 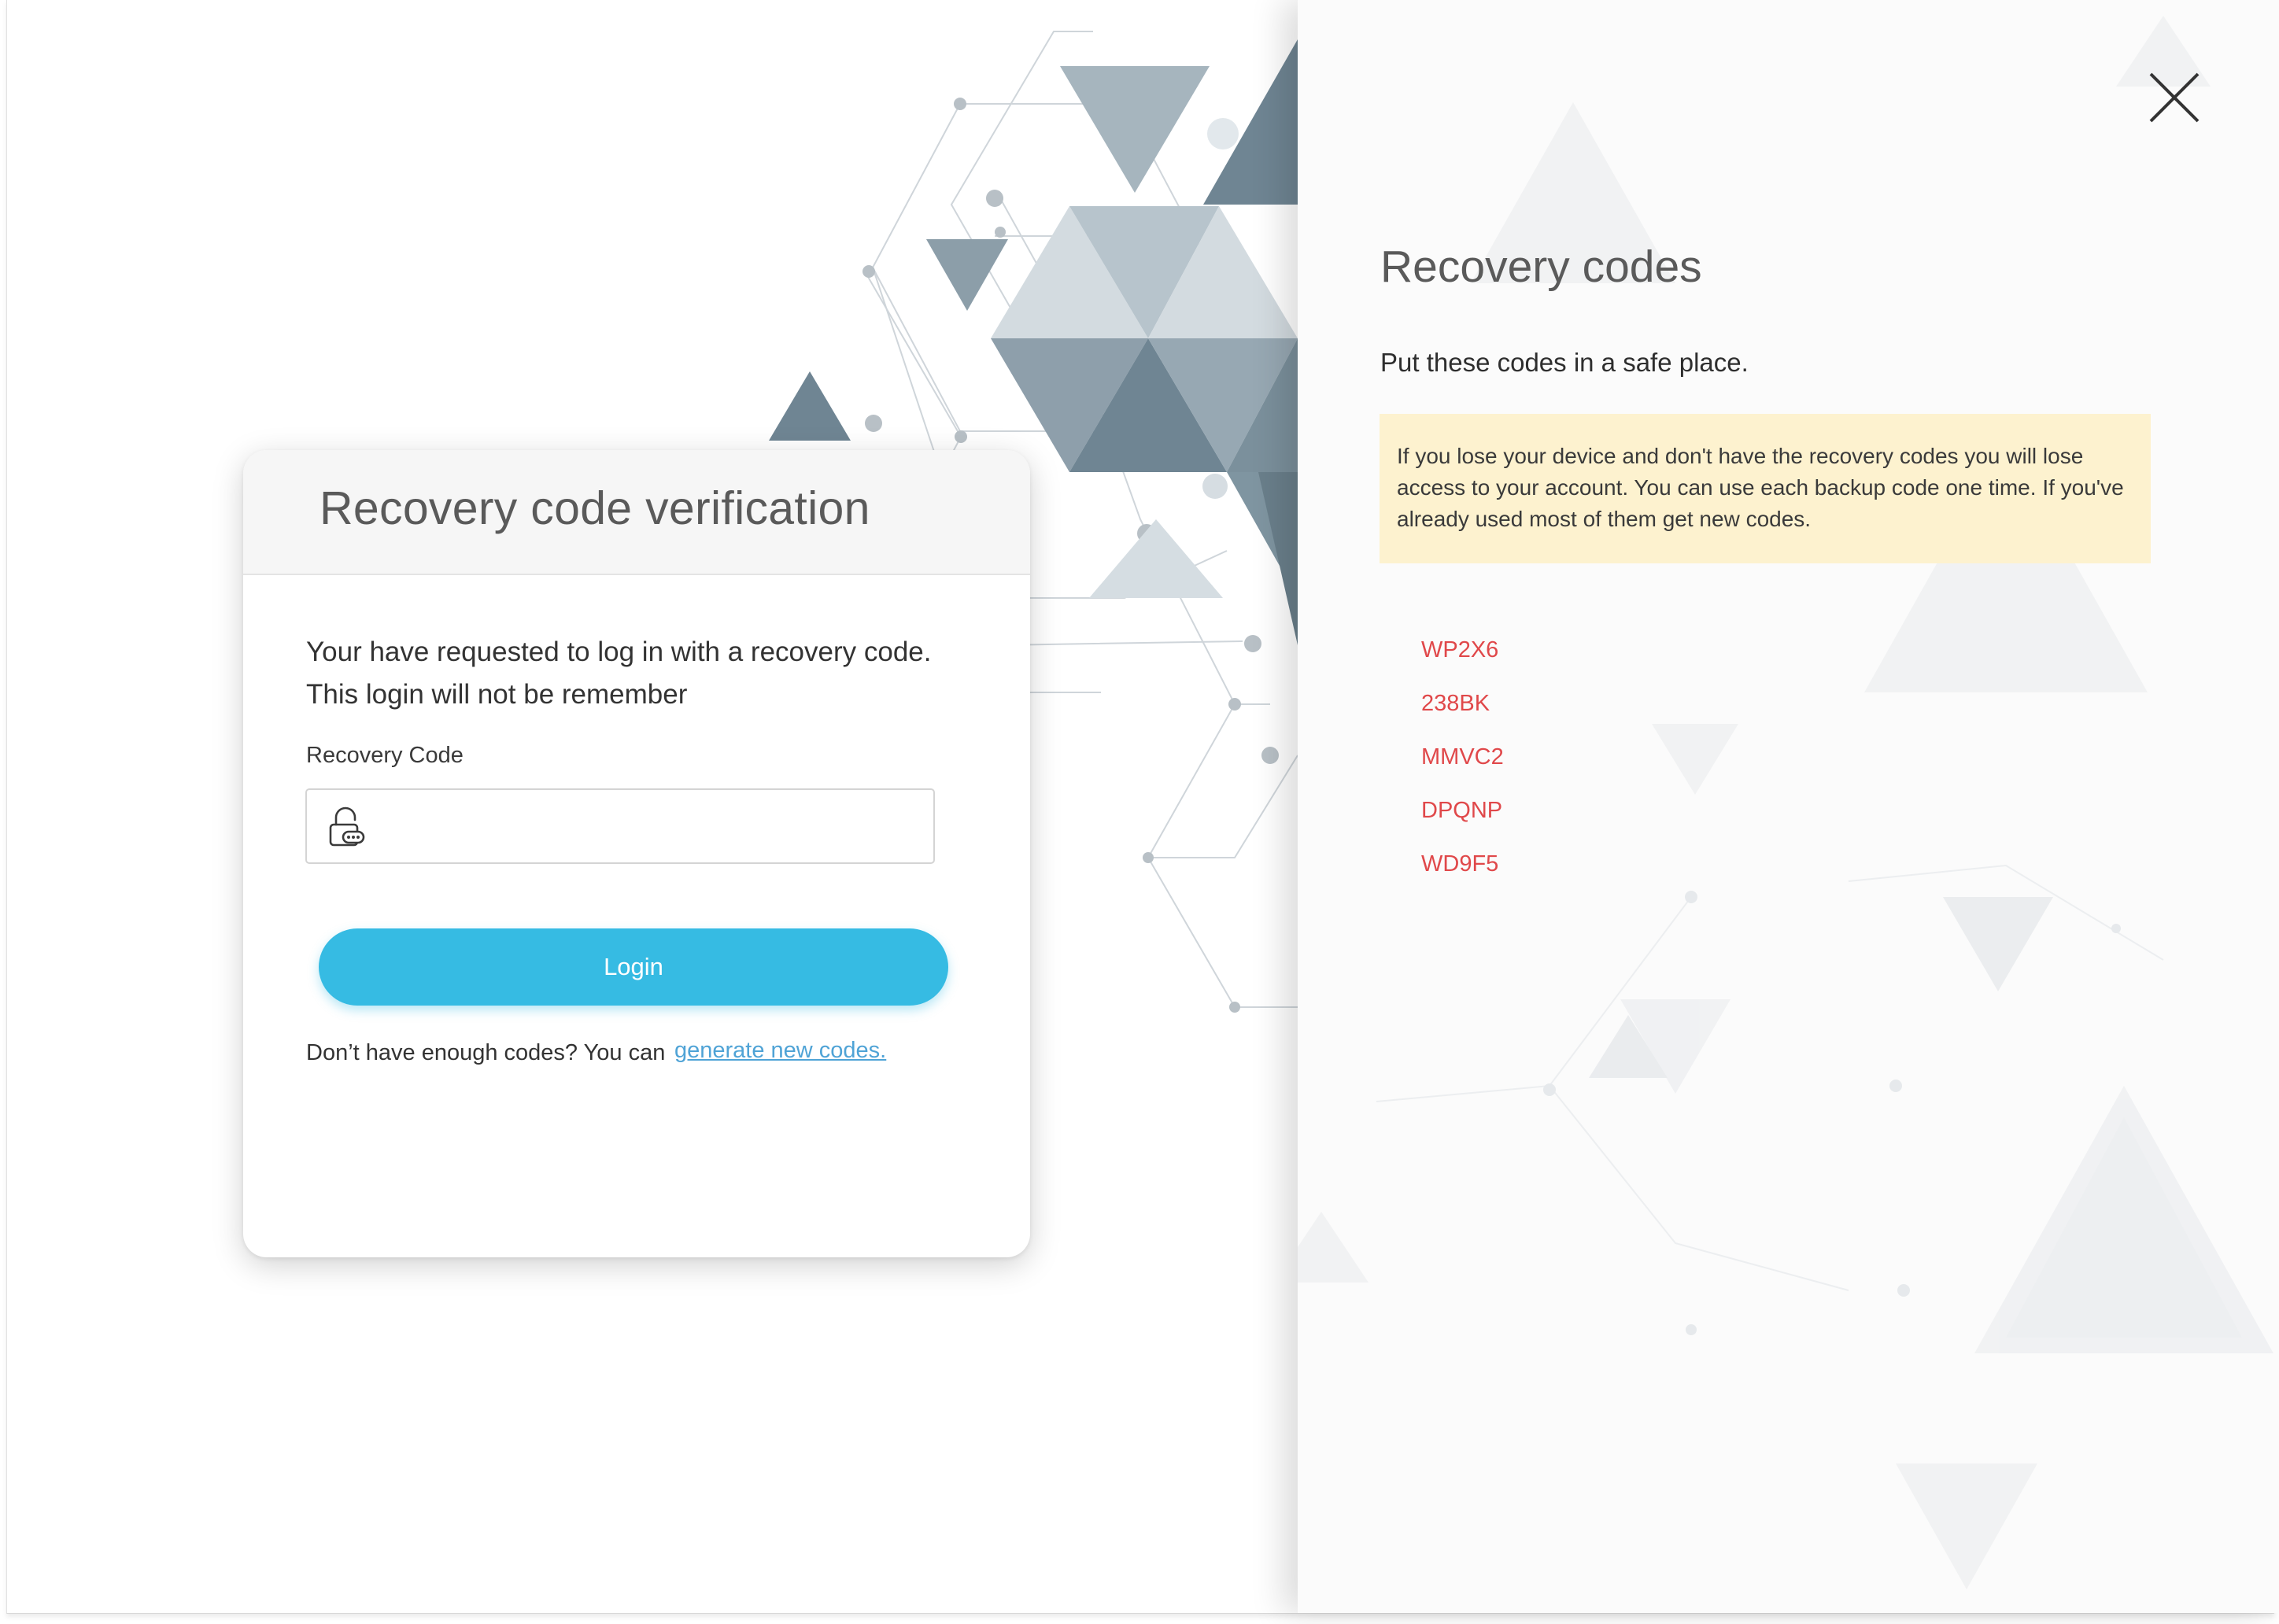 I want to click on intro-line-2: This login will not be remember, so click(x=497, y=694).